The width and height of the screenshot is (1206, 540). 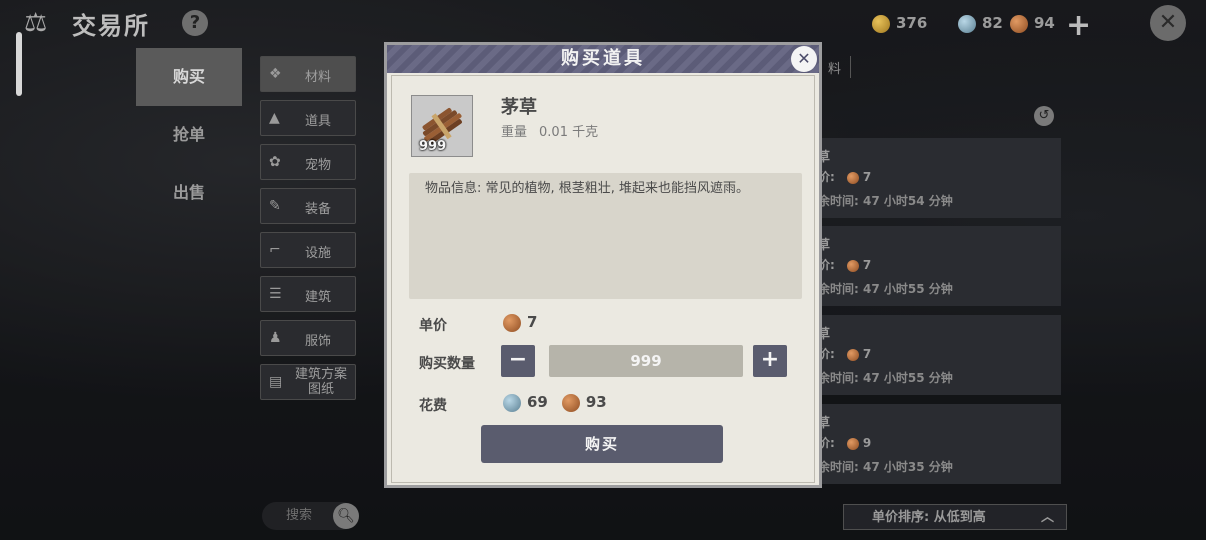 I want to click on menu-buy: 购买, so click(x=189, y=77).